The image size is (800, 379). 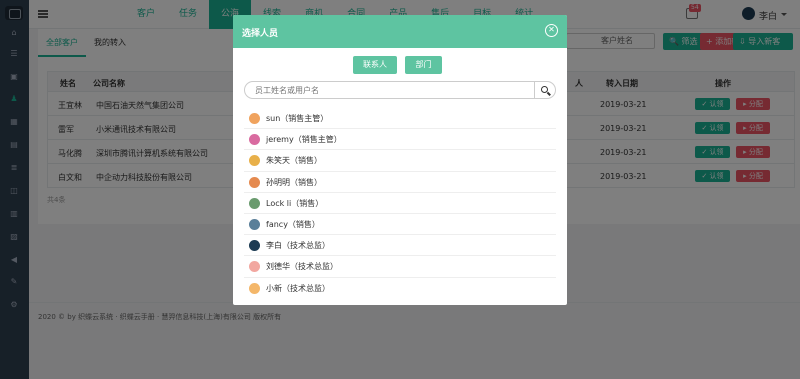 What do you see at coordinates (400, 267) in the screenshot?
I see `list-item: 刘德华（技术总监）` at bounding box center [400, 267].